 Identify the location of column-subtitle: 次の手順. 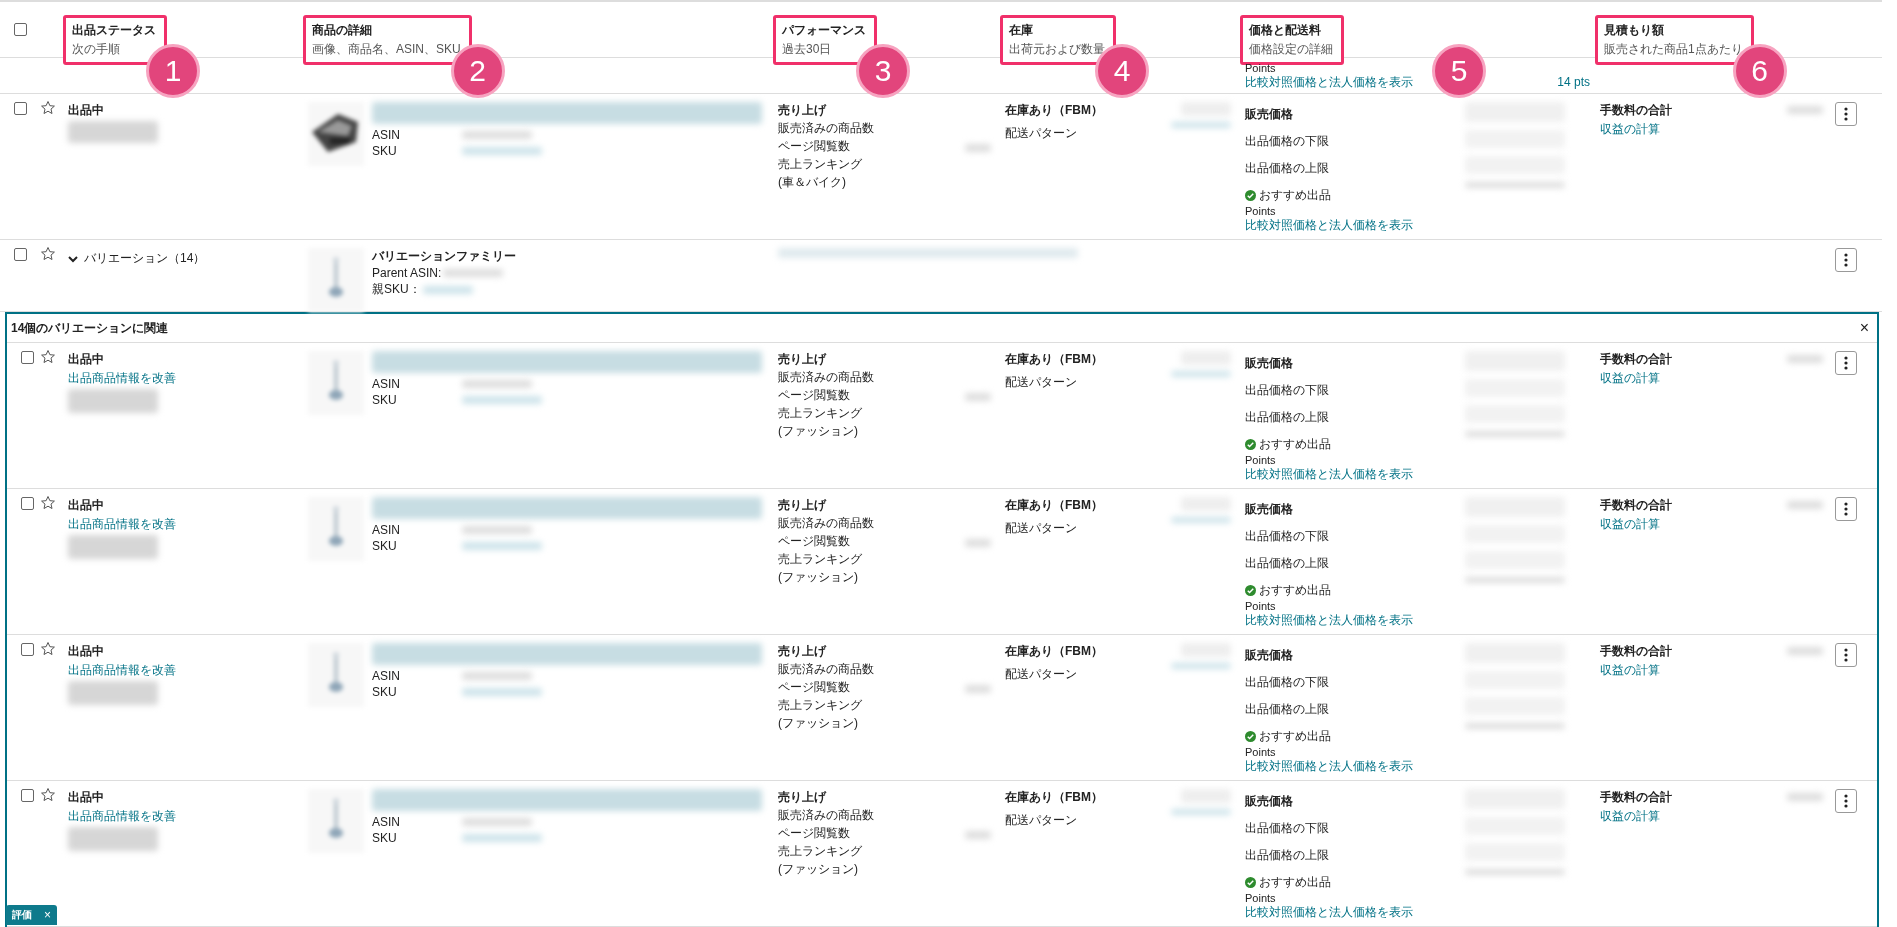
(96, 49).